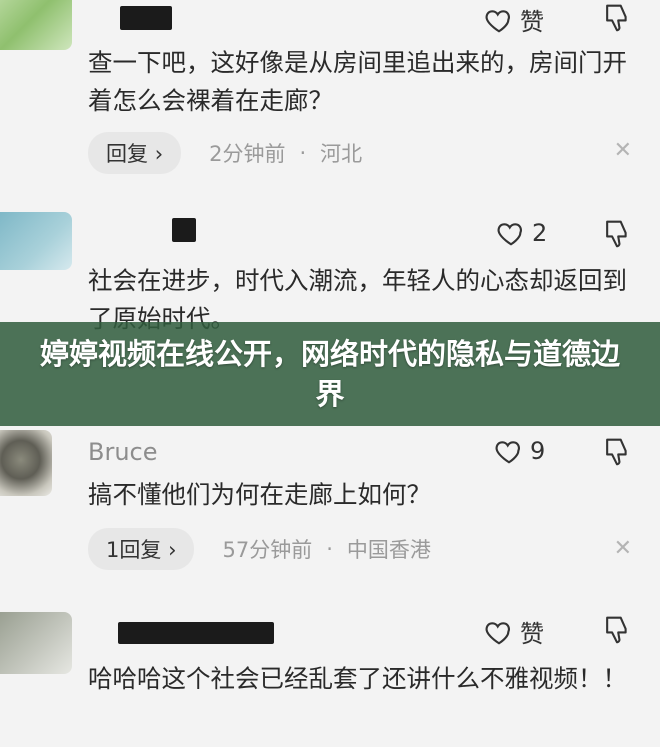  I want to click on like-button: 2, so click(521, 233).